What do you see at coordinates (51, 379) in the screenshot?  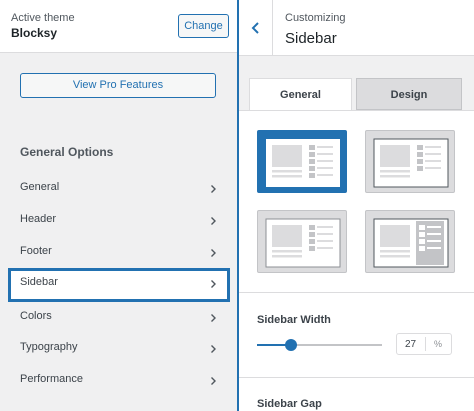 I see `menu-item-label: Performance` at bounding box center [51, 379].